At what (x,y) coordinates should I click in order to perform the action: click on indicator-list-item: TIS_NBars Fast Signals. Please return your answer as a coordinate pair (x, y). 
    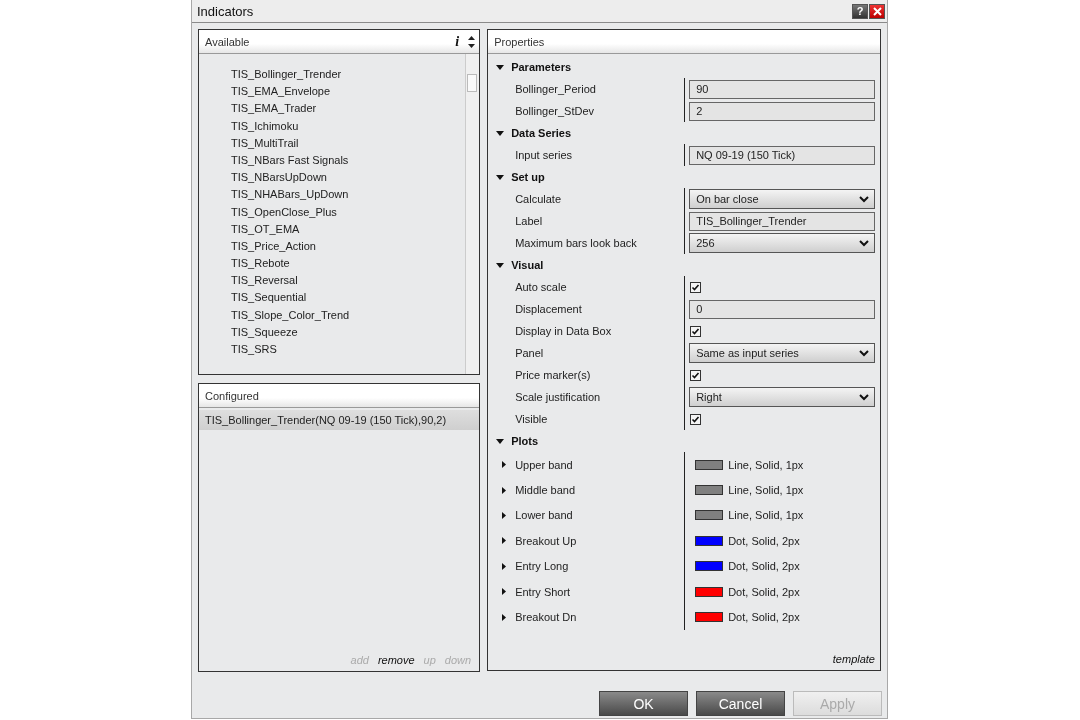
    Looking at the image, I should click on (332, 160).